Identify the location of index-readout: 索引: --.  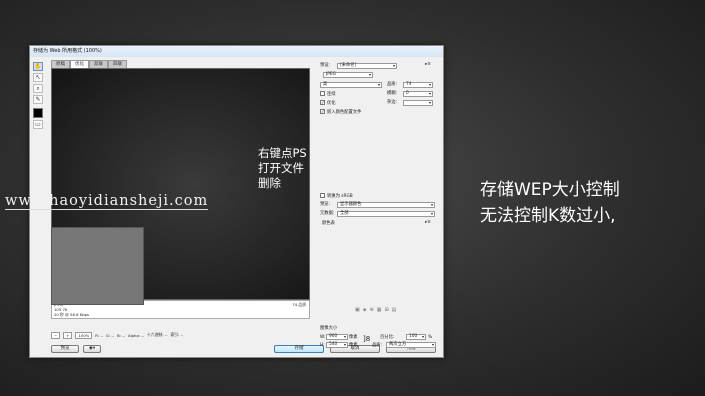
(177, 334).